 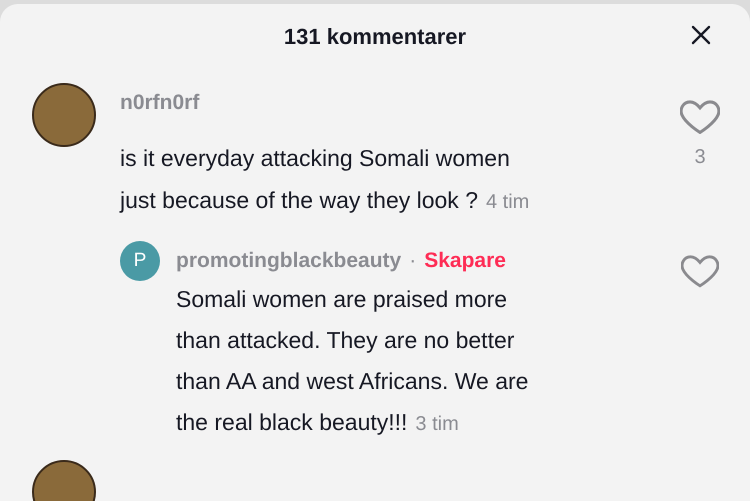 What do you see at coordinates (700, 157) in the screenshot?
I see `like-count: 3` at bounding box center [700, 157].